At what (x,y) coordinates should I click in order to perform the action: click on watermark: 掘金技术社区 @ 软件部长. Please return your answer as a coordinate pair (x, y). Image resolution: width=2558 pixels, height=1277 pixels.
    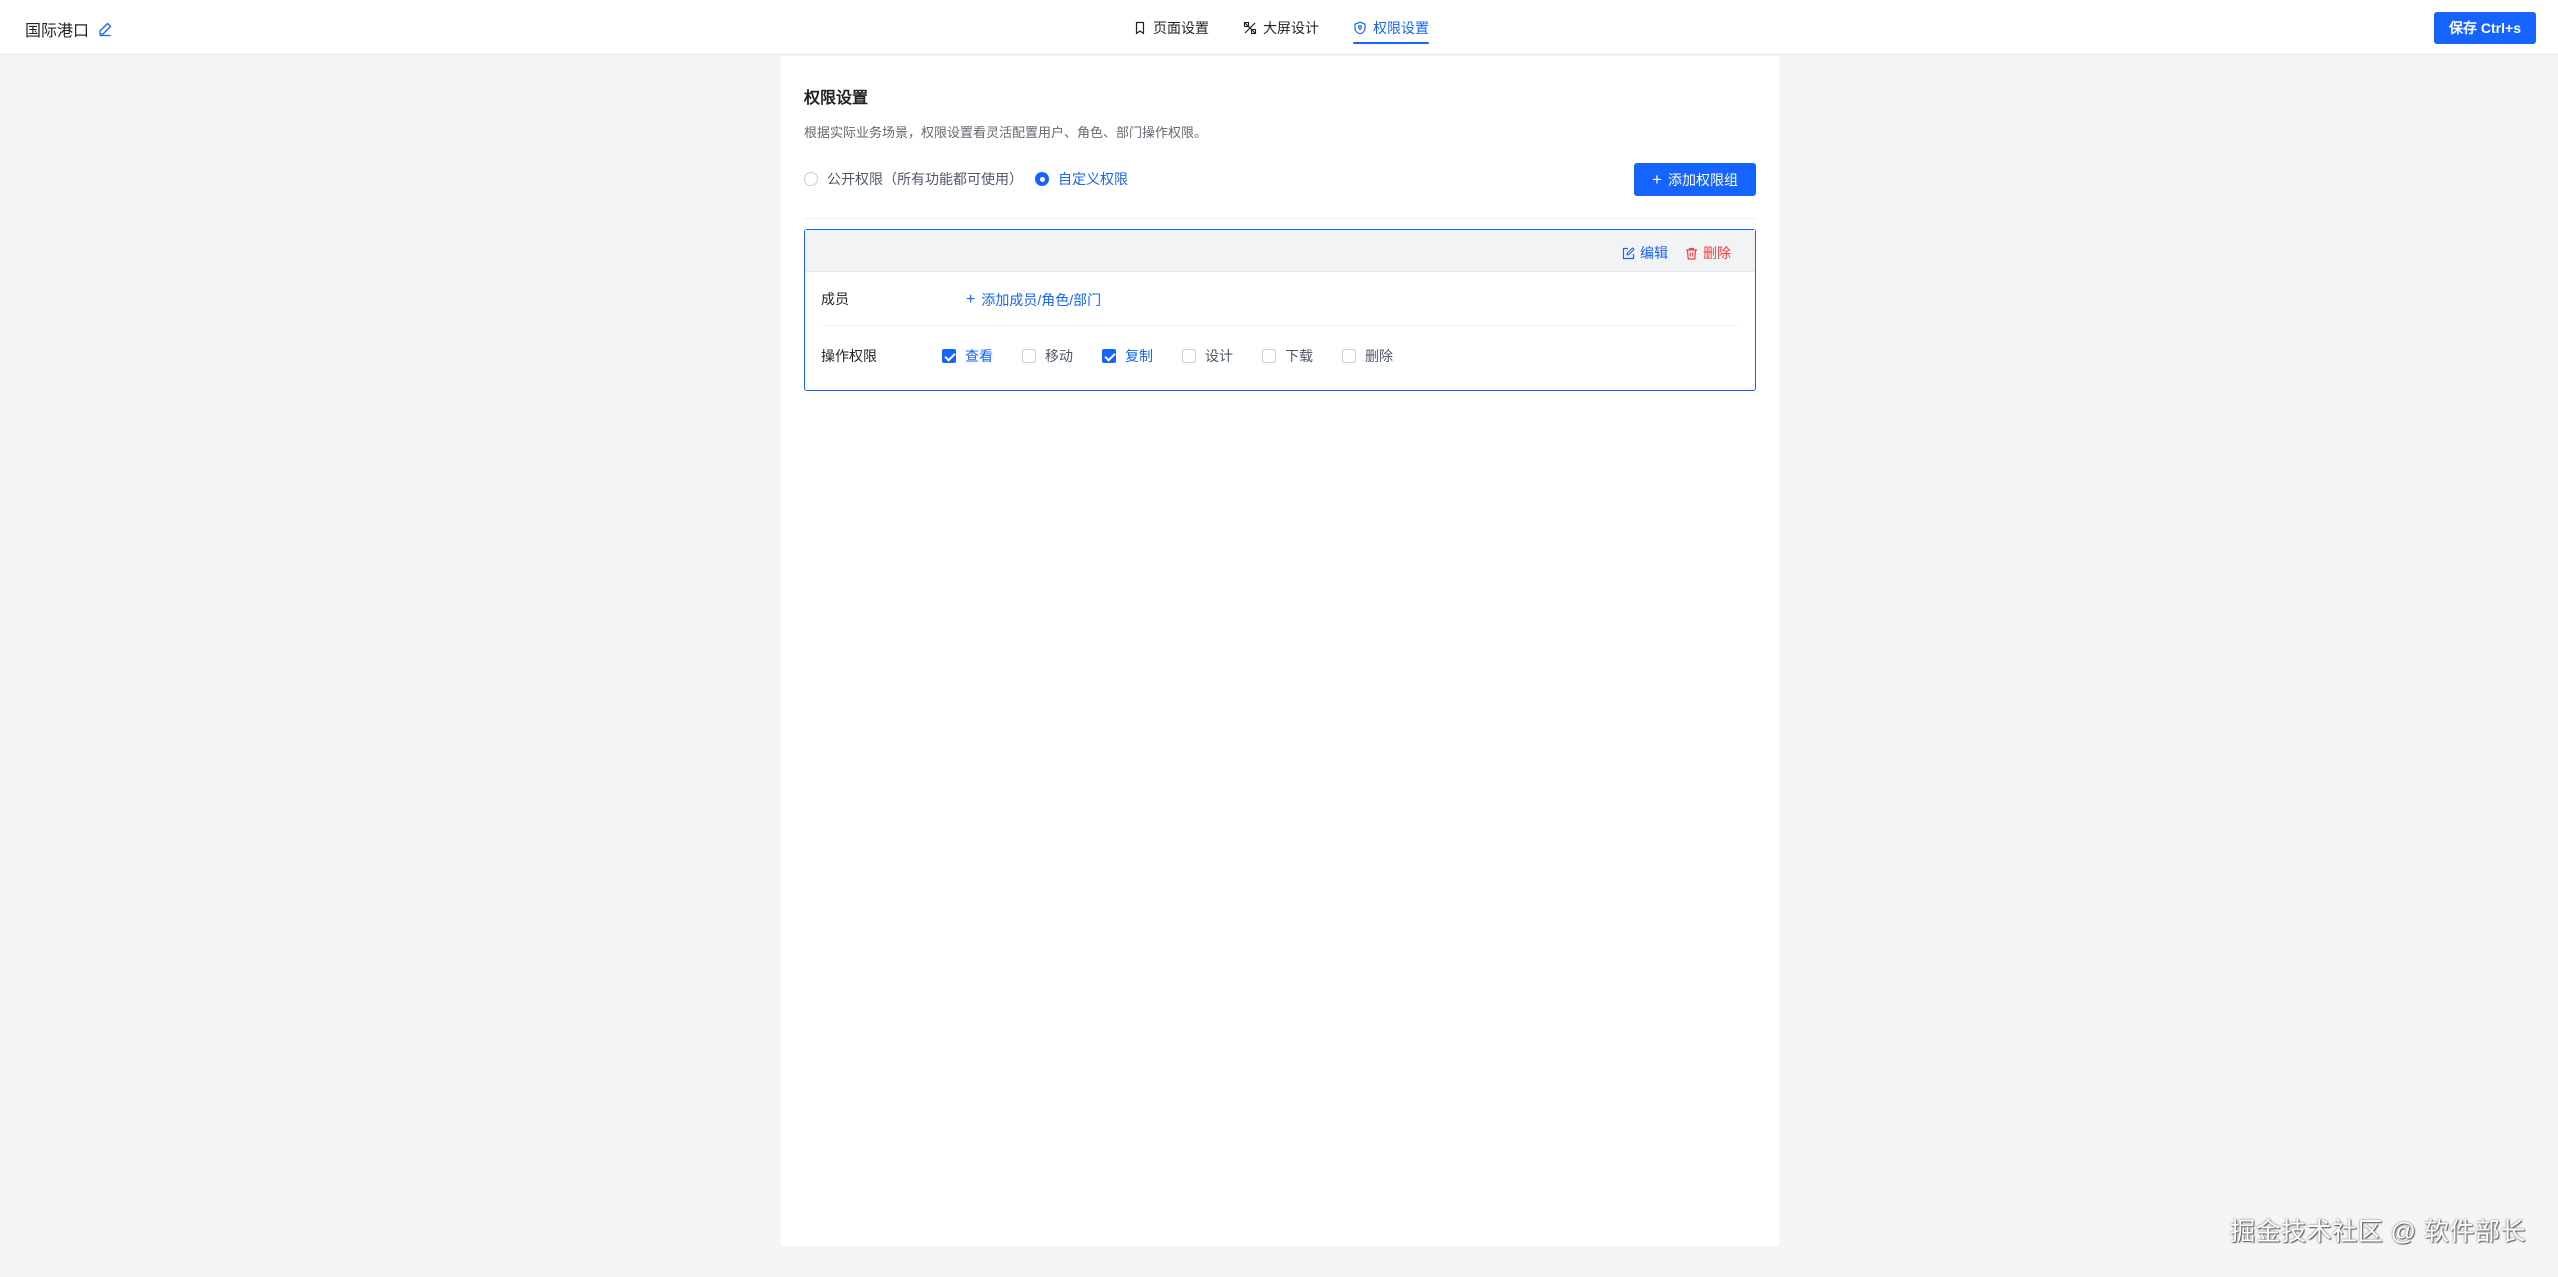
    Looking at the image, I should click on (2378, 1232).